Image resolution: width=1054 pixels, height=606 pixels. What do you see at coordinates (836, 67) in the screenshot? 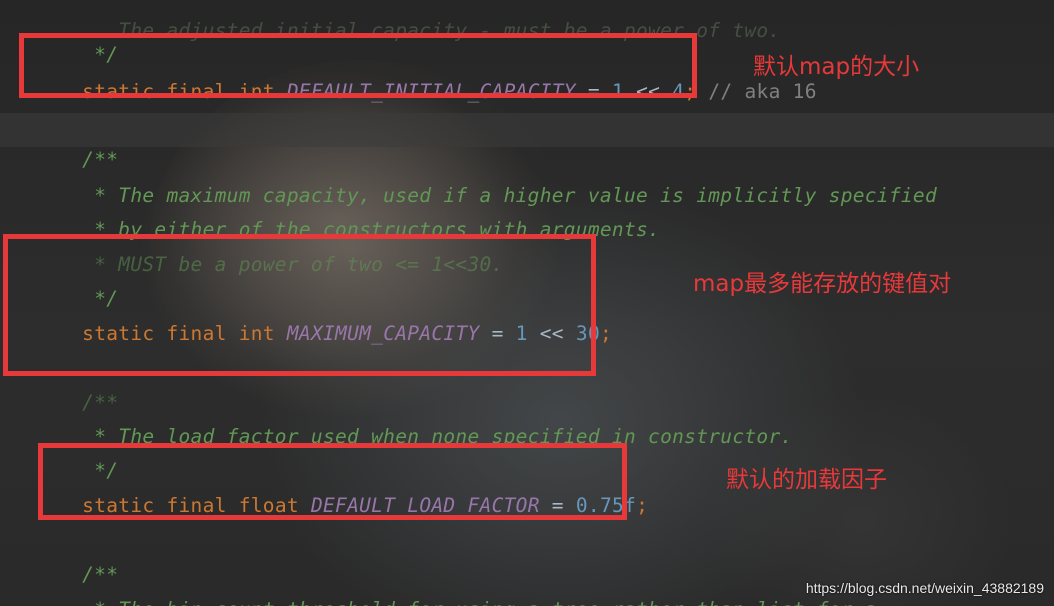
I see `annotation-default-size: 默认map的大小` at bounding box center [836, 67].